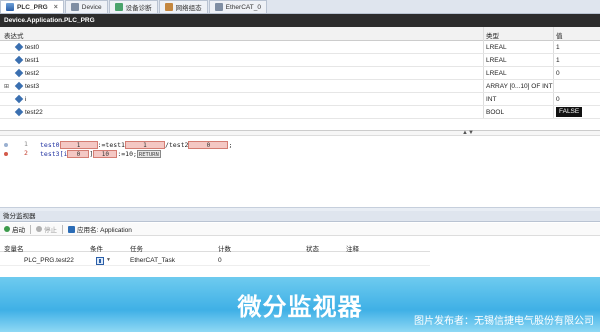 This screenshot has width=600, height=332. What do you see at coordinates (26, 144) in the screenshot?
I see `line-number: 1` at bounding box center [26, 144].